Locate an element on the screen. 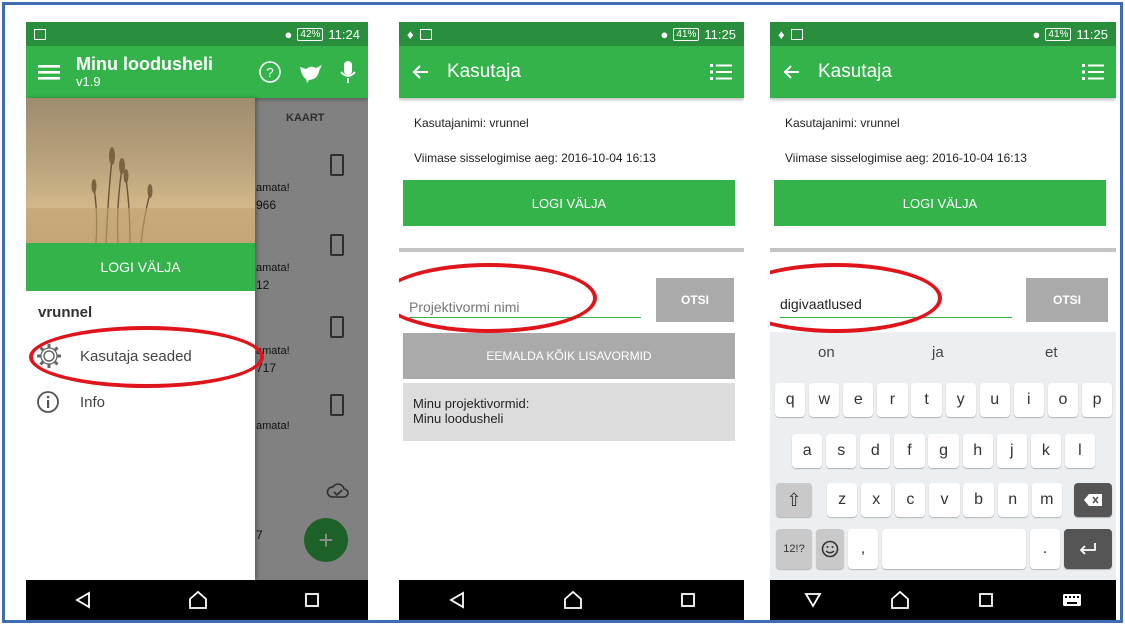 This screenshot has height=625, width=1125. emoji-icon is located at coordinates (830, 549).